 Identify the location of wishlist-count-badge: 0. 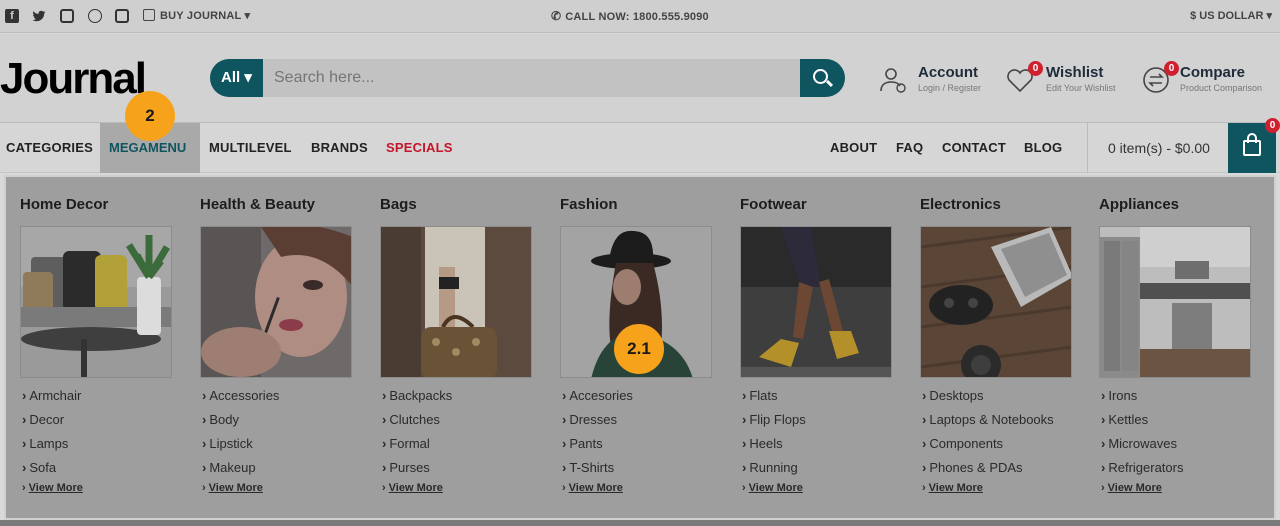
(1035, 68).